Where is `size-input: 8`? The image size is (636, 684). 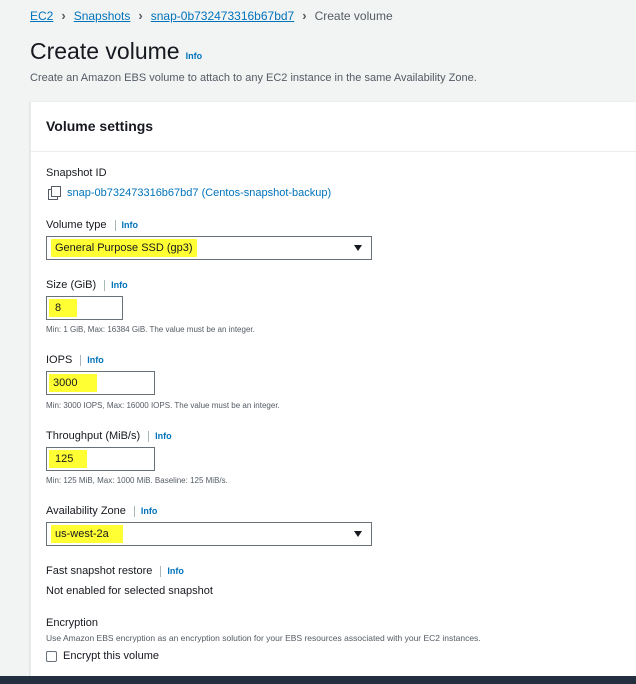
size-input: 8 is located at coordinates (84, 308).